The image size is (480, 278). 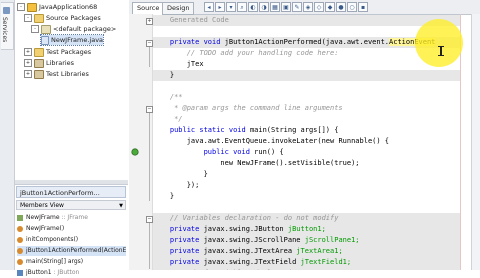 What do you see at coordinates (7, 26) in the screenshot?
I see `services-tab: Services` at bounding box center [7, 26].